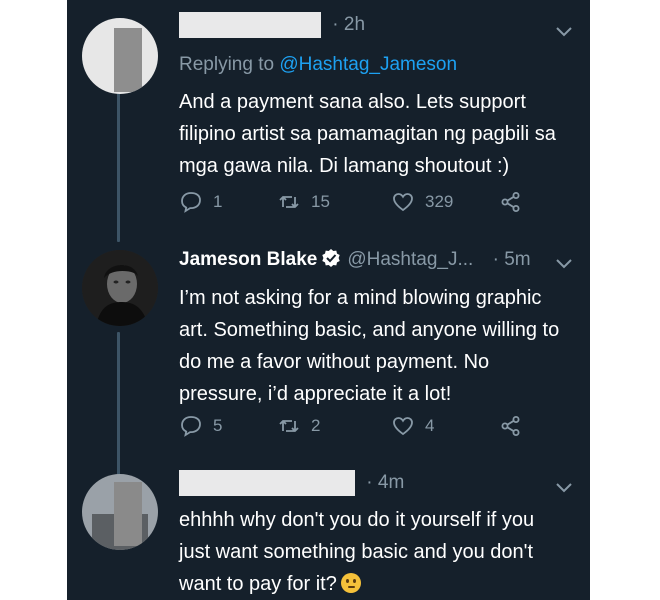 This screenshot has height=600, width=660. Describe the element at coordinates (352, 102) in the screenshot. I see `tweet-text-line: And a payment sana also. Lets support` at that location.